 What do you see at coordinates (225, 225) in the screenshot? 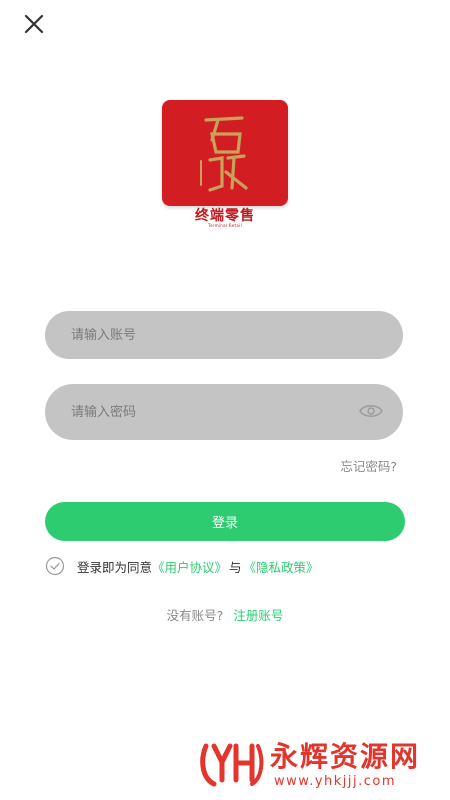
I see `brand-name-en: Terminal Retail` at bounding box center [225, 225].